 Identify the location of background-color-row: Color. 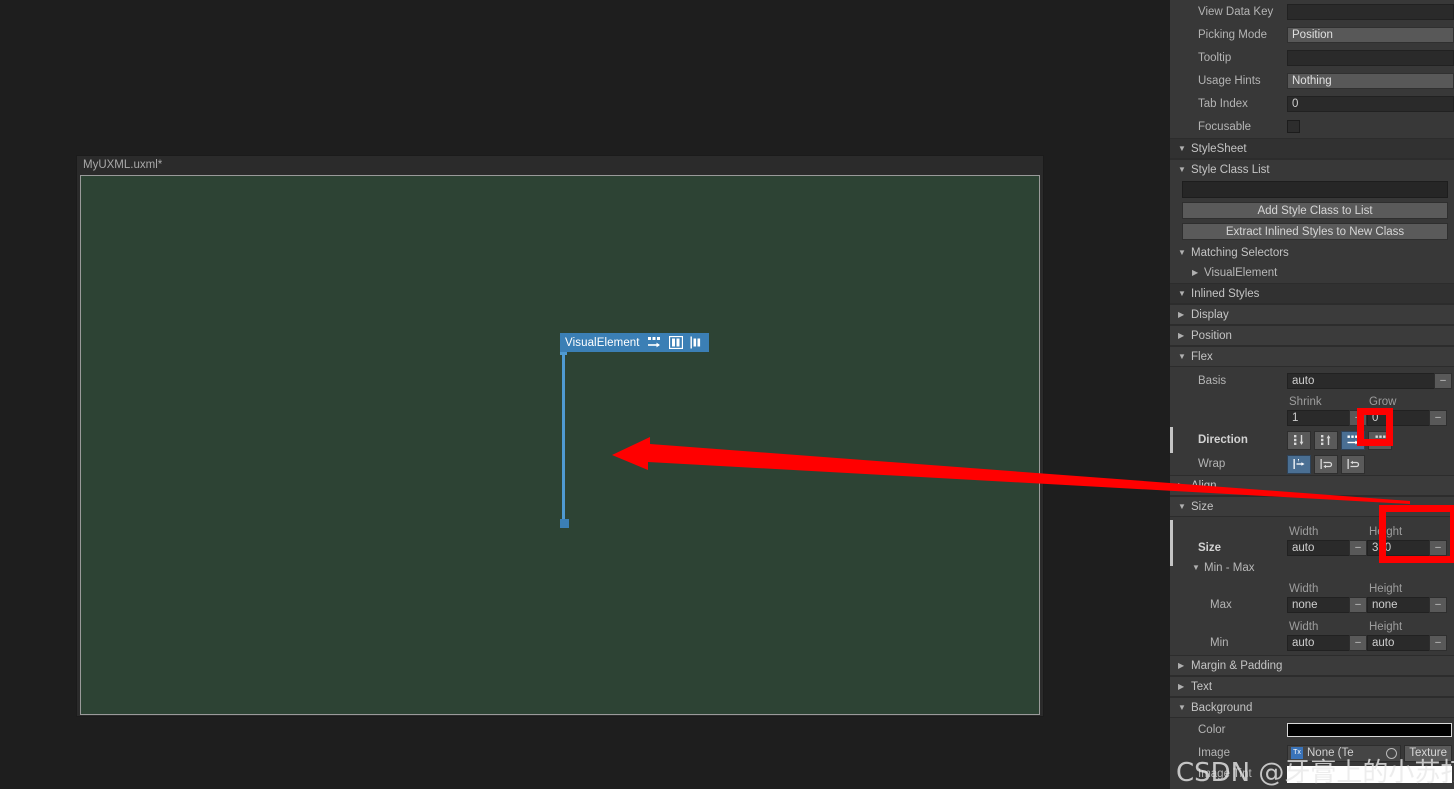
(1312, 730).